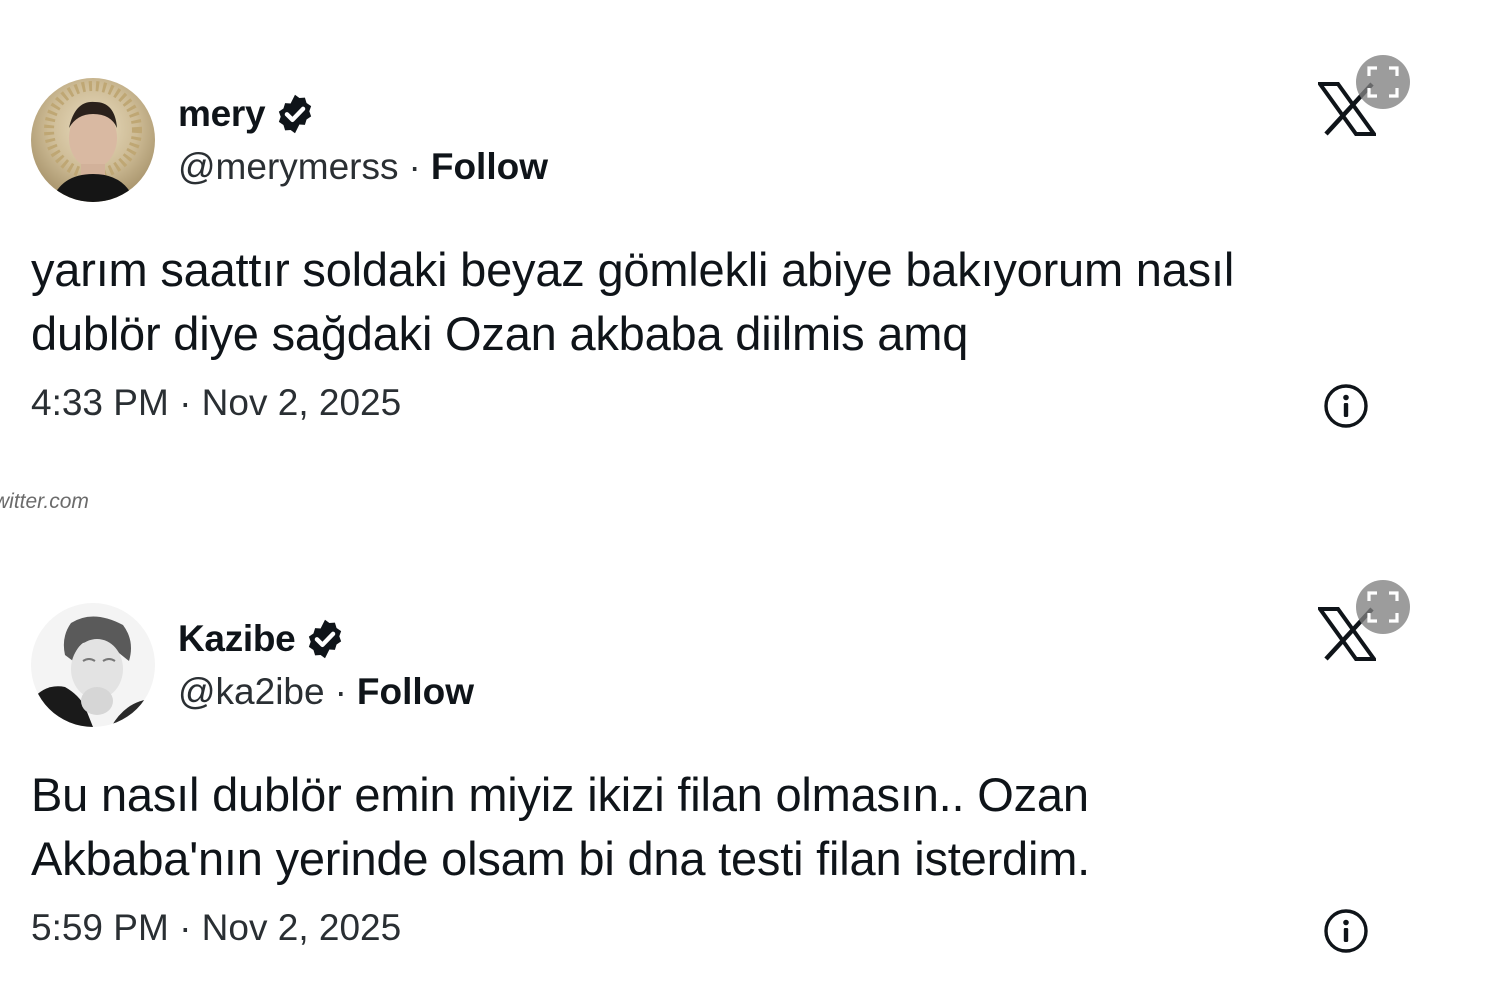 The image size is (1496, 990). What do you see at coordinates (216, 403) in the screenshot?
I see `timestamp: 4:33 PM · Nov 2, 2025` at bounding box center [216, 403].